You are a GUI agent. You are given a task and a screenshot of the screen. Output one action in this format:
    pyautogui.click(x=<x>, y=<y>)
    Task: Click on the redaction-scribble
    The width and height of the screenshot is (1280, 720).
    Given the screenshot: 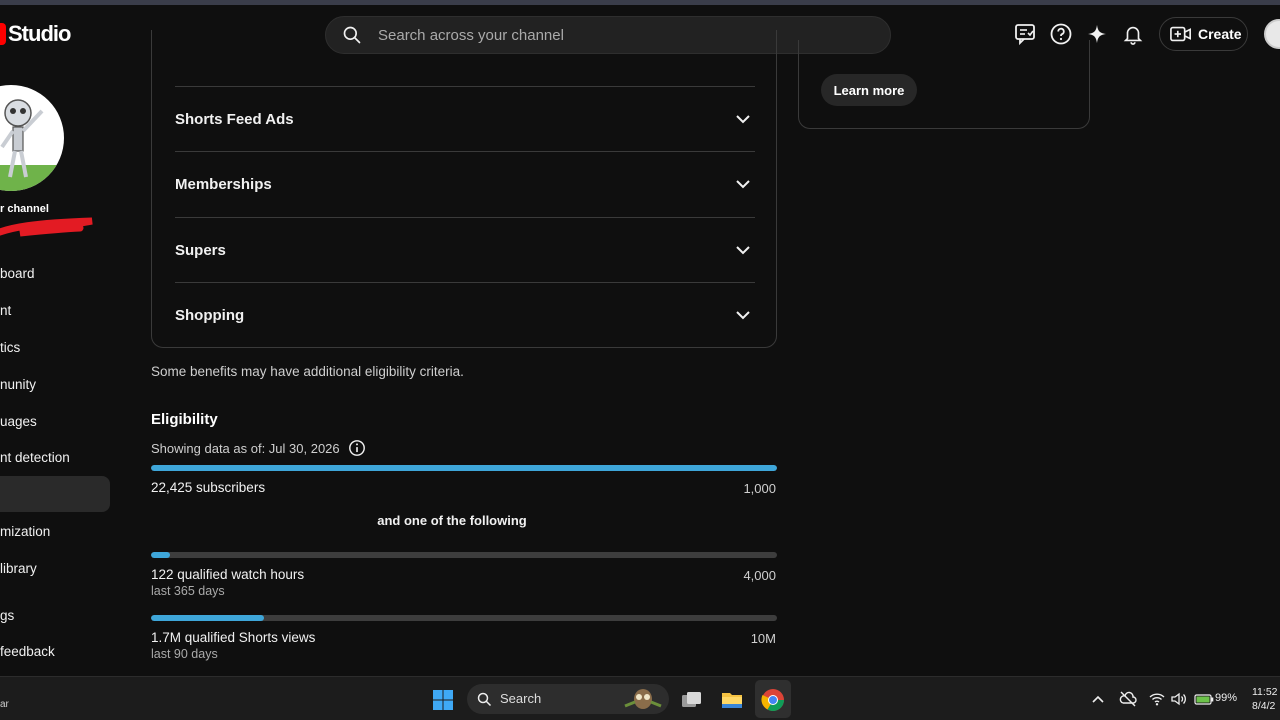 What is the action you would take?
    pyautogui.click(x=46, y=227)
    